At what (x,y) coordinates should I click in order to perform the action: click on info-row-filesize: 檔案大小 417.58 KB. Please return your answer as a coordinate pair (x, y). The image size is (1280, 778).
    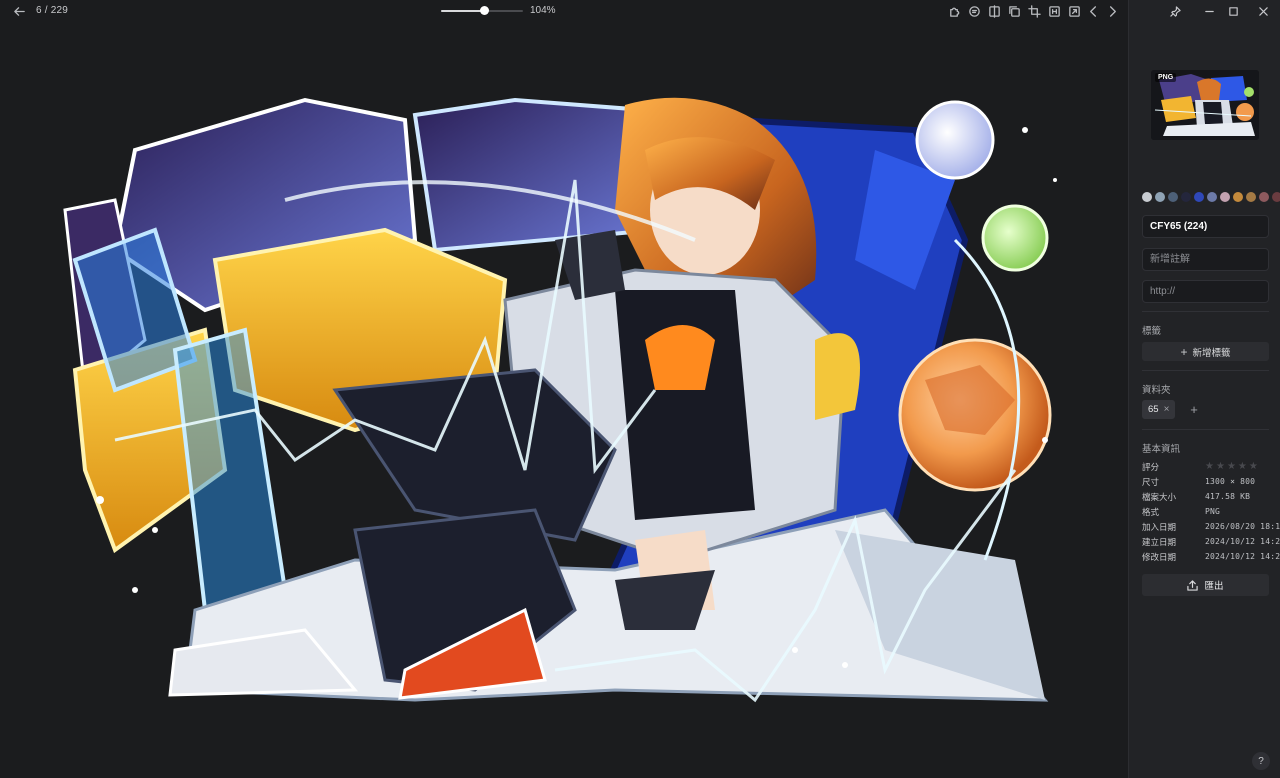
    Looking at the image, I should click on (1211, 496).